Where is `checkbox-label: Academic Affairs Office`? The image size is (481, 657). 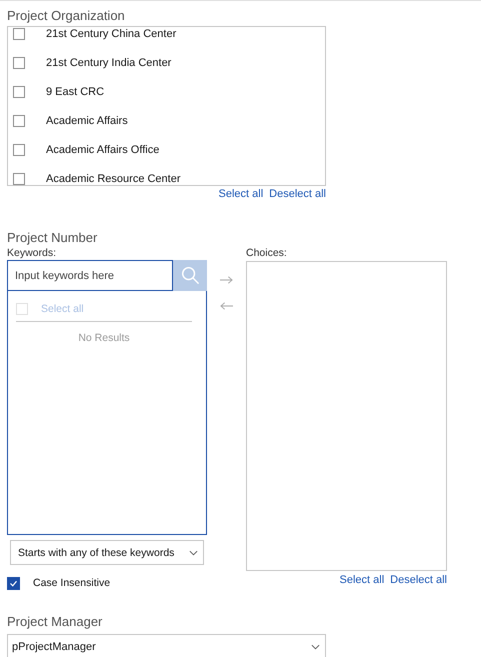
checkbox-label: Academic Affairs Office is located at coordinates (103, 150).